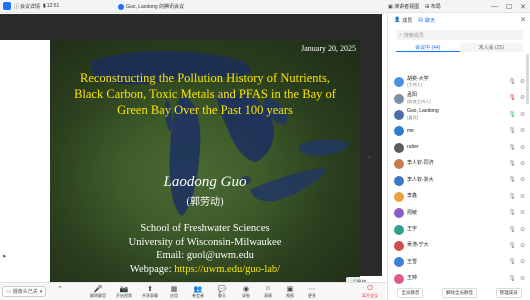  What do you see at coordinates (370, 295) in the screenshot?
I see `leave-meeting-label: 离开会议` at bounding box center [370, 295].